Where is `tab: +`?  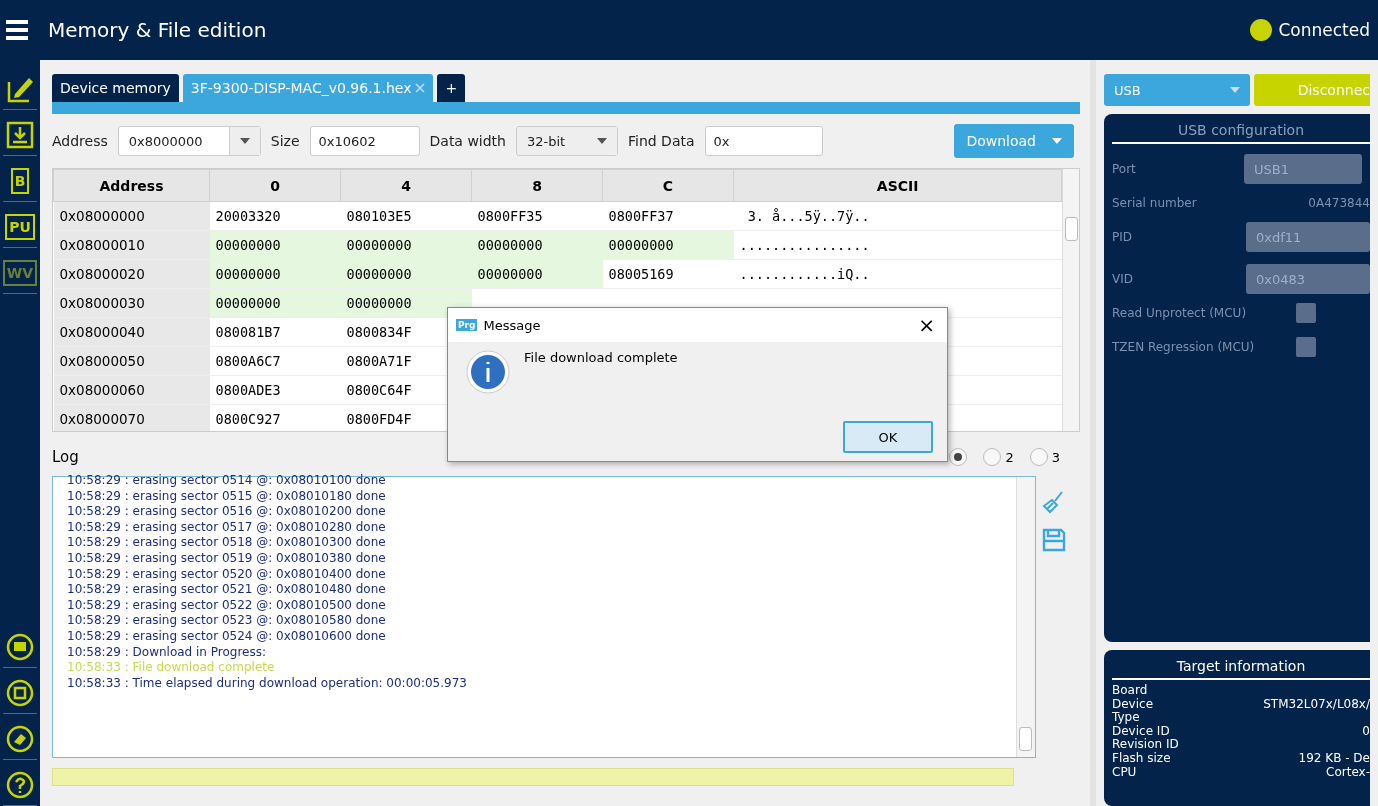
tab: + is located at coordinates (451, 88).